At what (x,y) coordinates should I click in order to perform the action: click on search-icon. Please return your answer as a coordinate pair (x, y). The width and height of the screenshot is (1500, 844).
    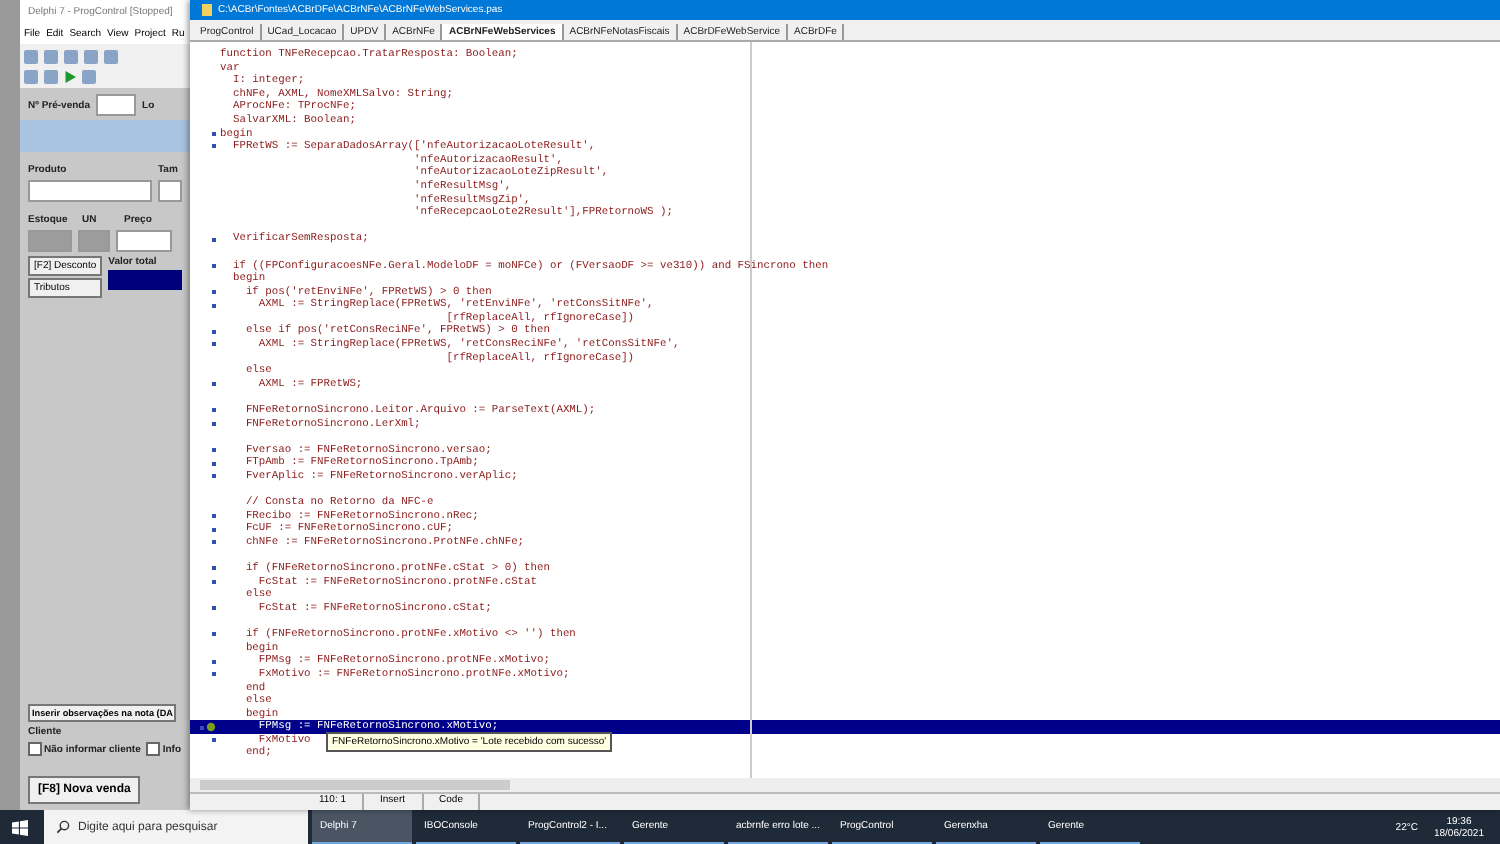
    Looking at the image, I should click on (63, 827).